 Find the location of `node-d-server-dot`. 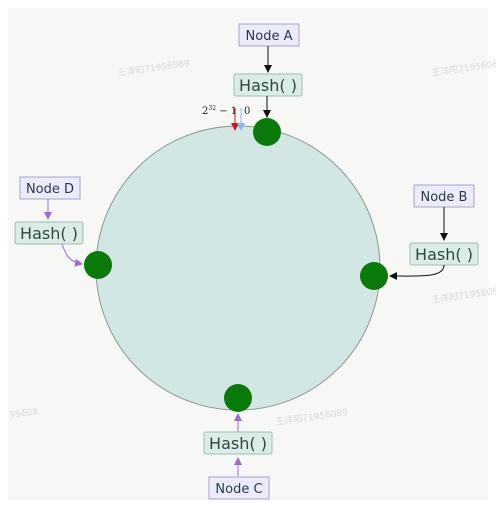

node-d-server-dot is located at coordinates (98, 265).